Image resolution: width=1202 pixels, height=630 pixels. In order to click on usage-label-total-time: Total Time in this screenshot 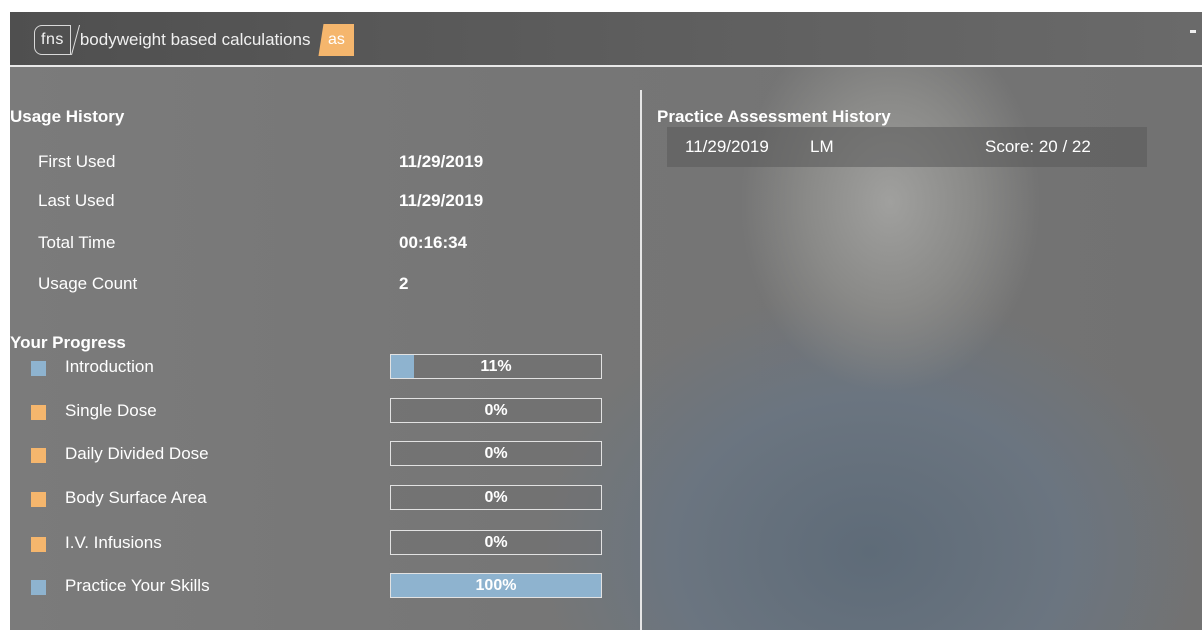, I will do `click(77, 242)`.